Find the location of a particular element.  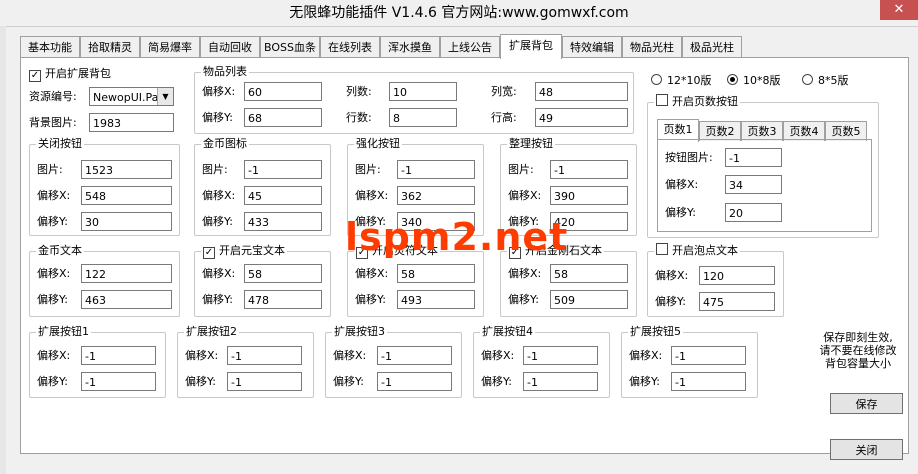

ext4-x-label: 偏移X: is located at coordinates (498, 355).